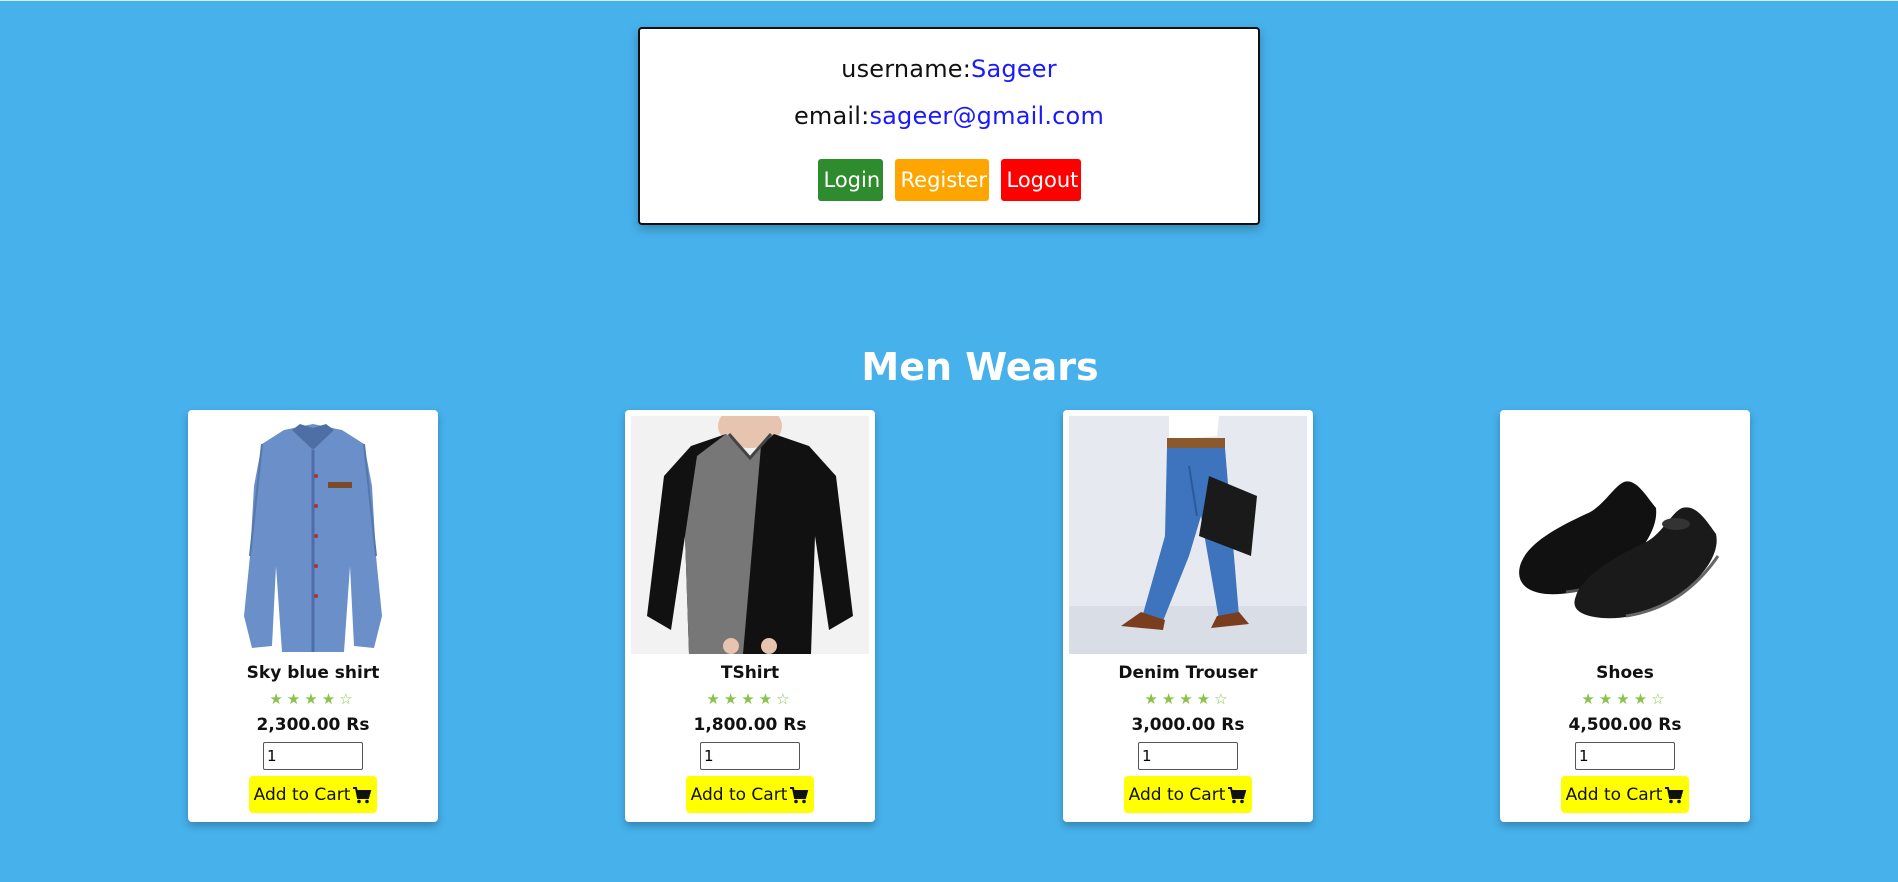 Image resolution: width=1898 pixels, height=882 pixels. I want to click on email-value: sageer@gmail.com, so click(987, 116).